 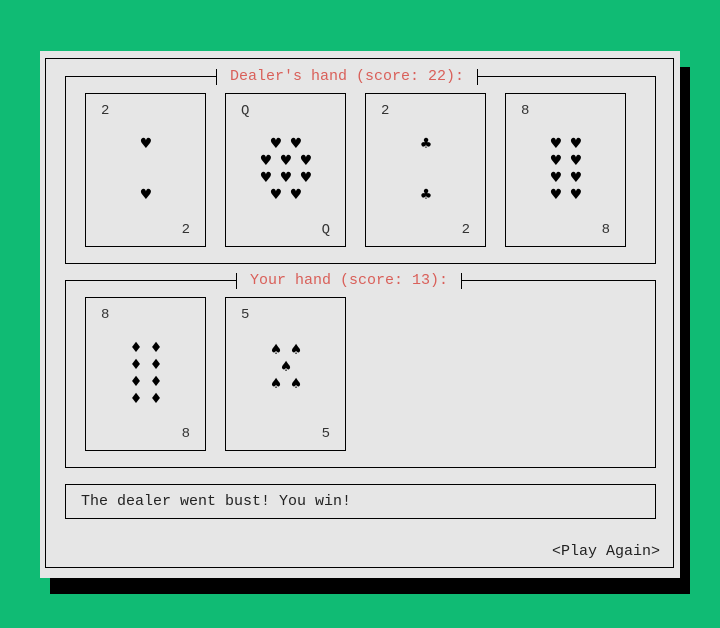 I want to click on card-rank-top: Q, so click(x=245, y=111).